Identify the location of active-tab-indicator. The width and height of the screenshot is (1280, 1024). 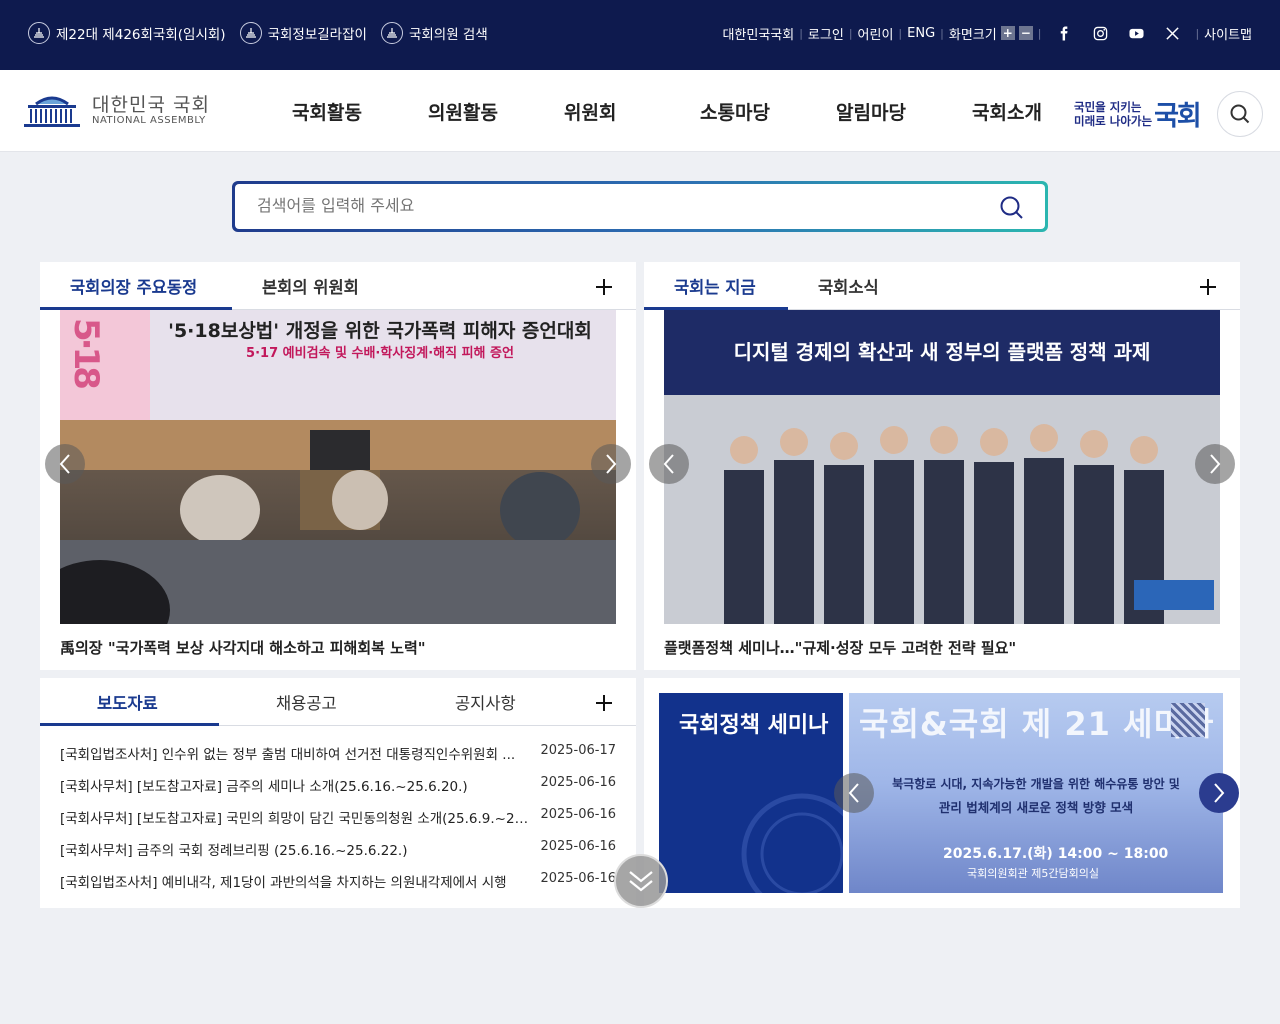
(129, 724).